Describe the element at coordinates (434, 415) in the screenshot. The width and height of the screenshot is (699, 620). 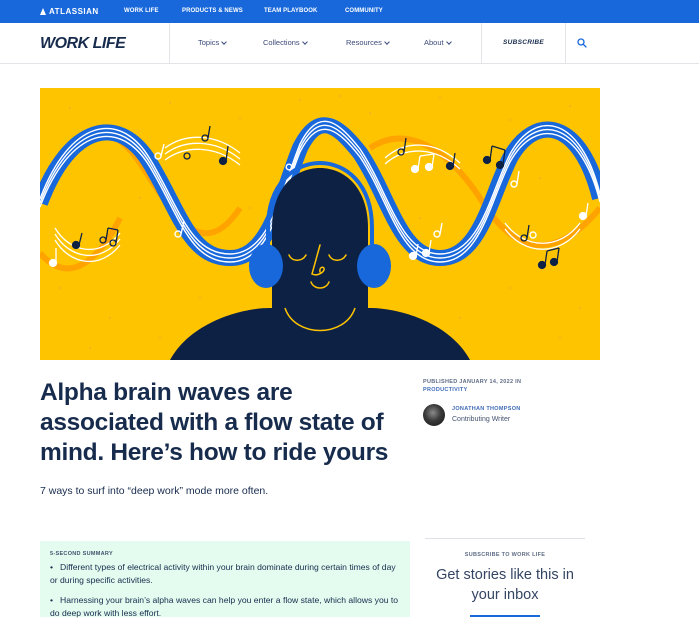
I see `author-avatar` at that location.